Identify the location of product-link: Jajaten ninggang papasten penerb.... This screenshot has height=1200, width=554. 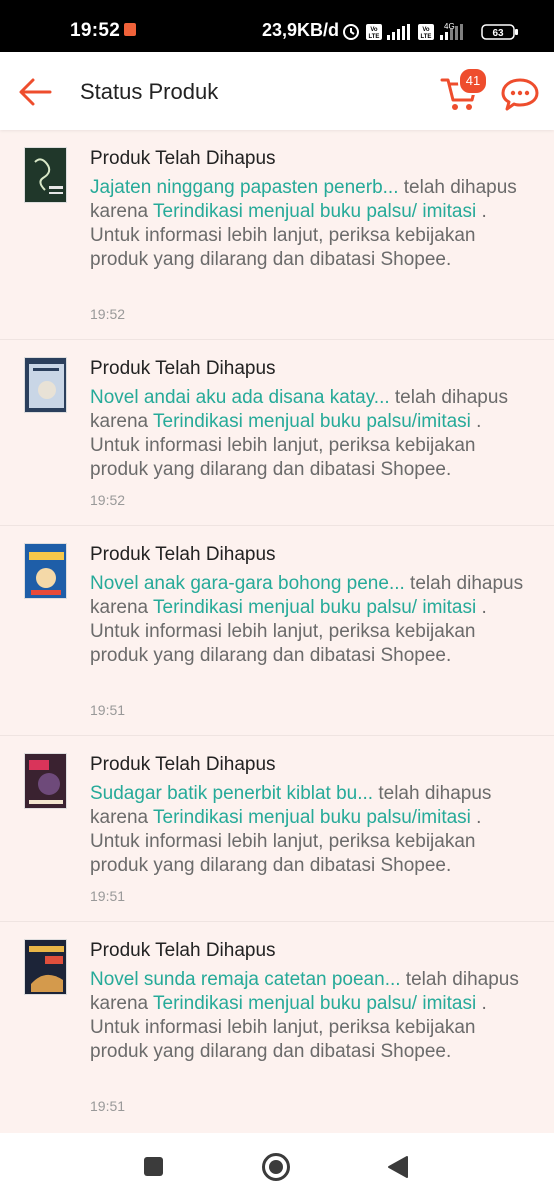
(244, 187).